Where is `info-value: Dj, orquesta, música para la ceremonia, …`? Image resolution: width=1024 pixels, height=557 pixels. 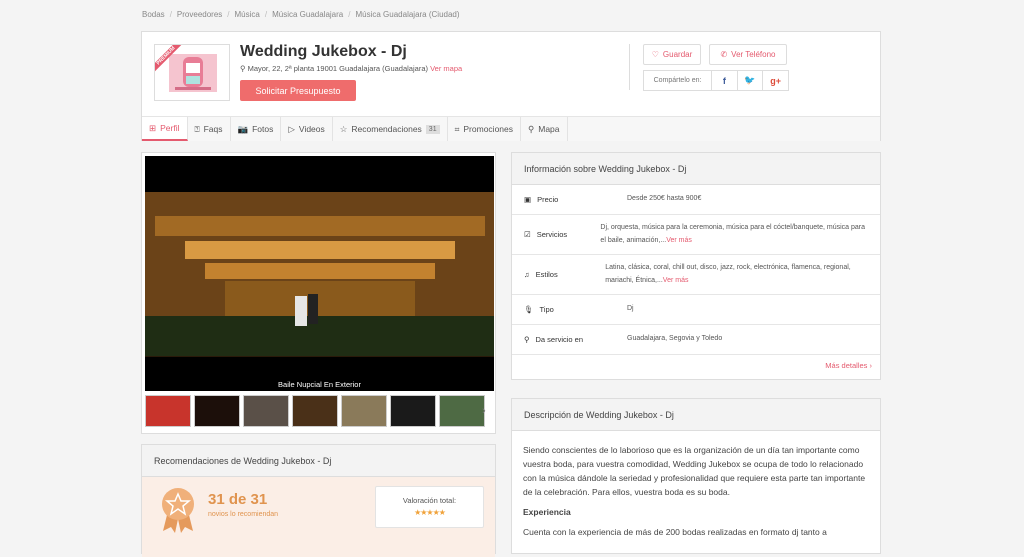
info-value: Dj, orquesta, música para la ceremonia, … is located at coordinates (732, 234).